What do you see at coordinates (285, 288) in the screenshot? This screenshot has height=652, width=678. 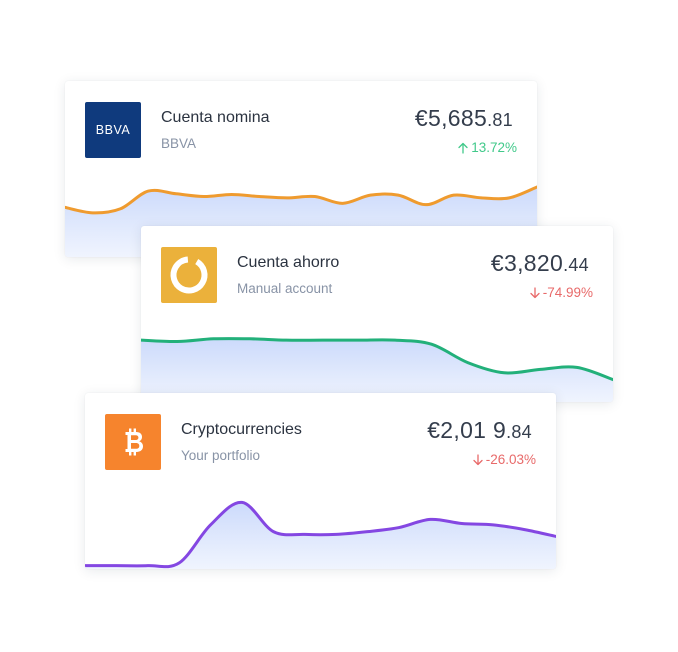 I see `account-subtitle: Manual account` at bounding box center [285, 288].